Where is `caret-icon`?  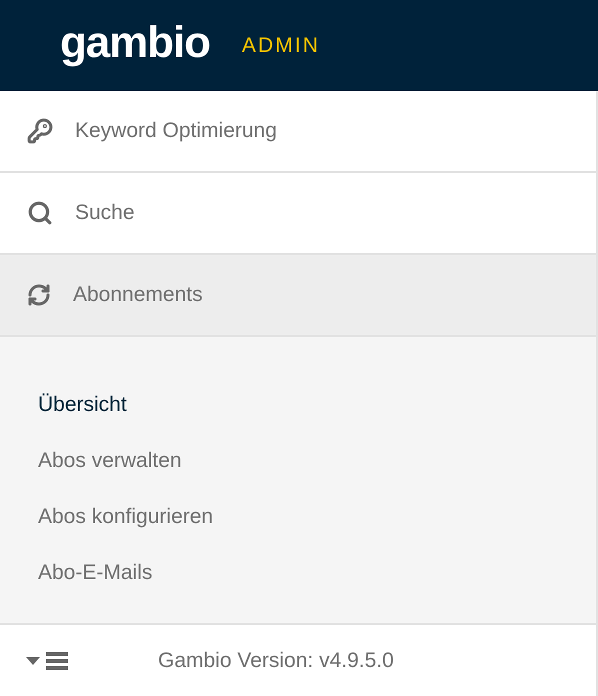
caret-icon is located at coordinates (33, 660).